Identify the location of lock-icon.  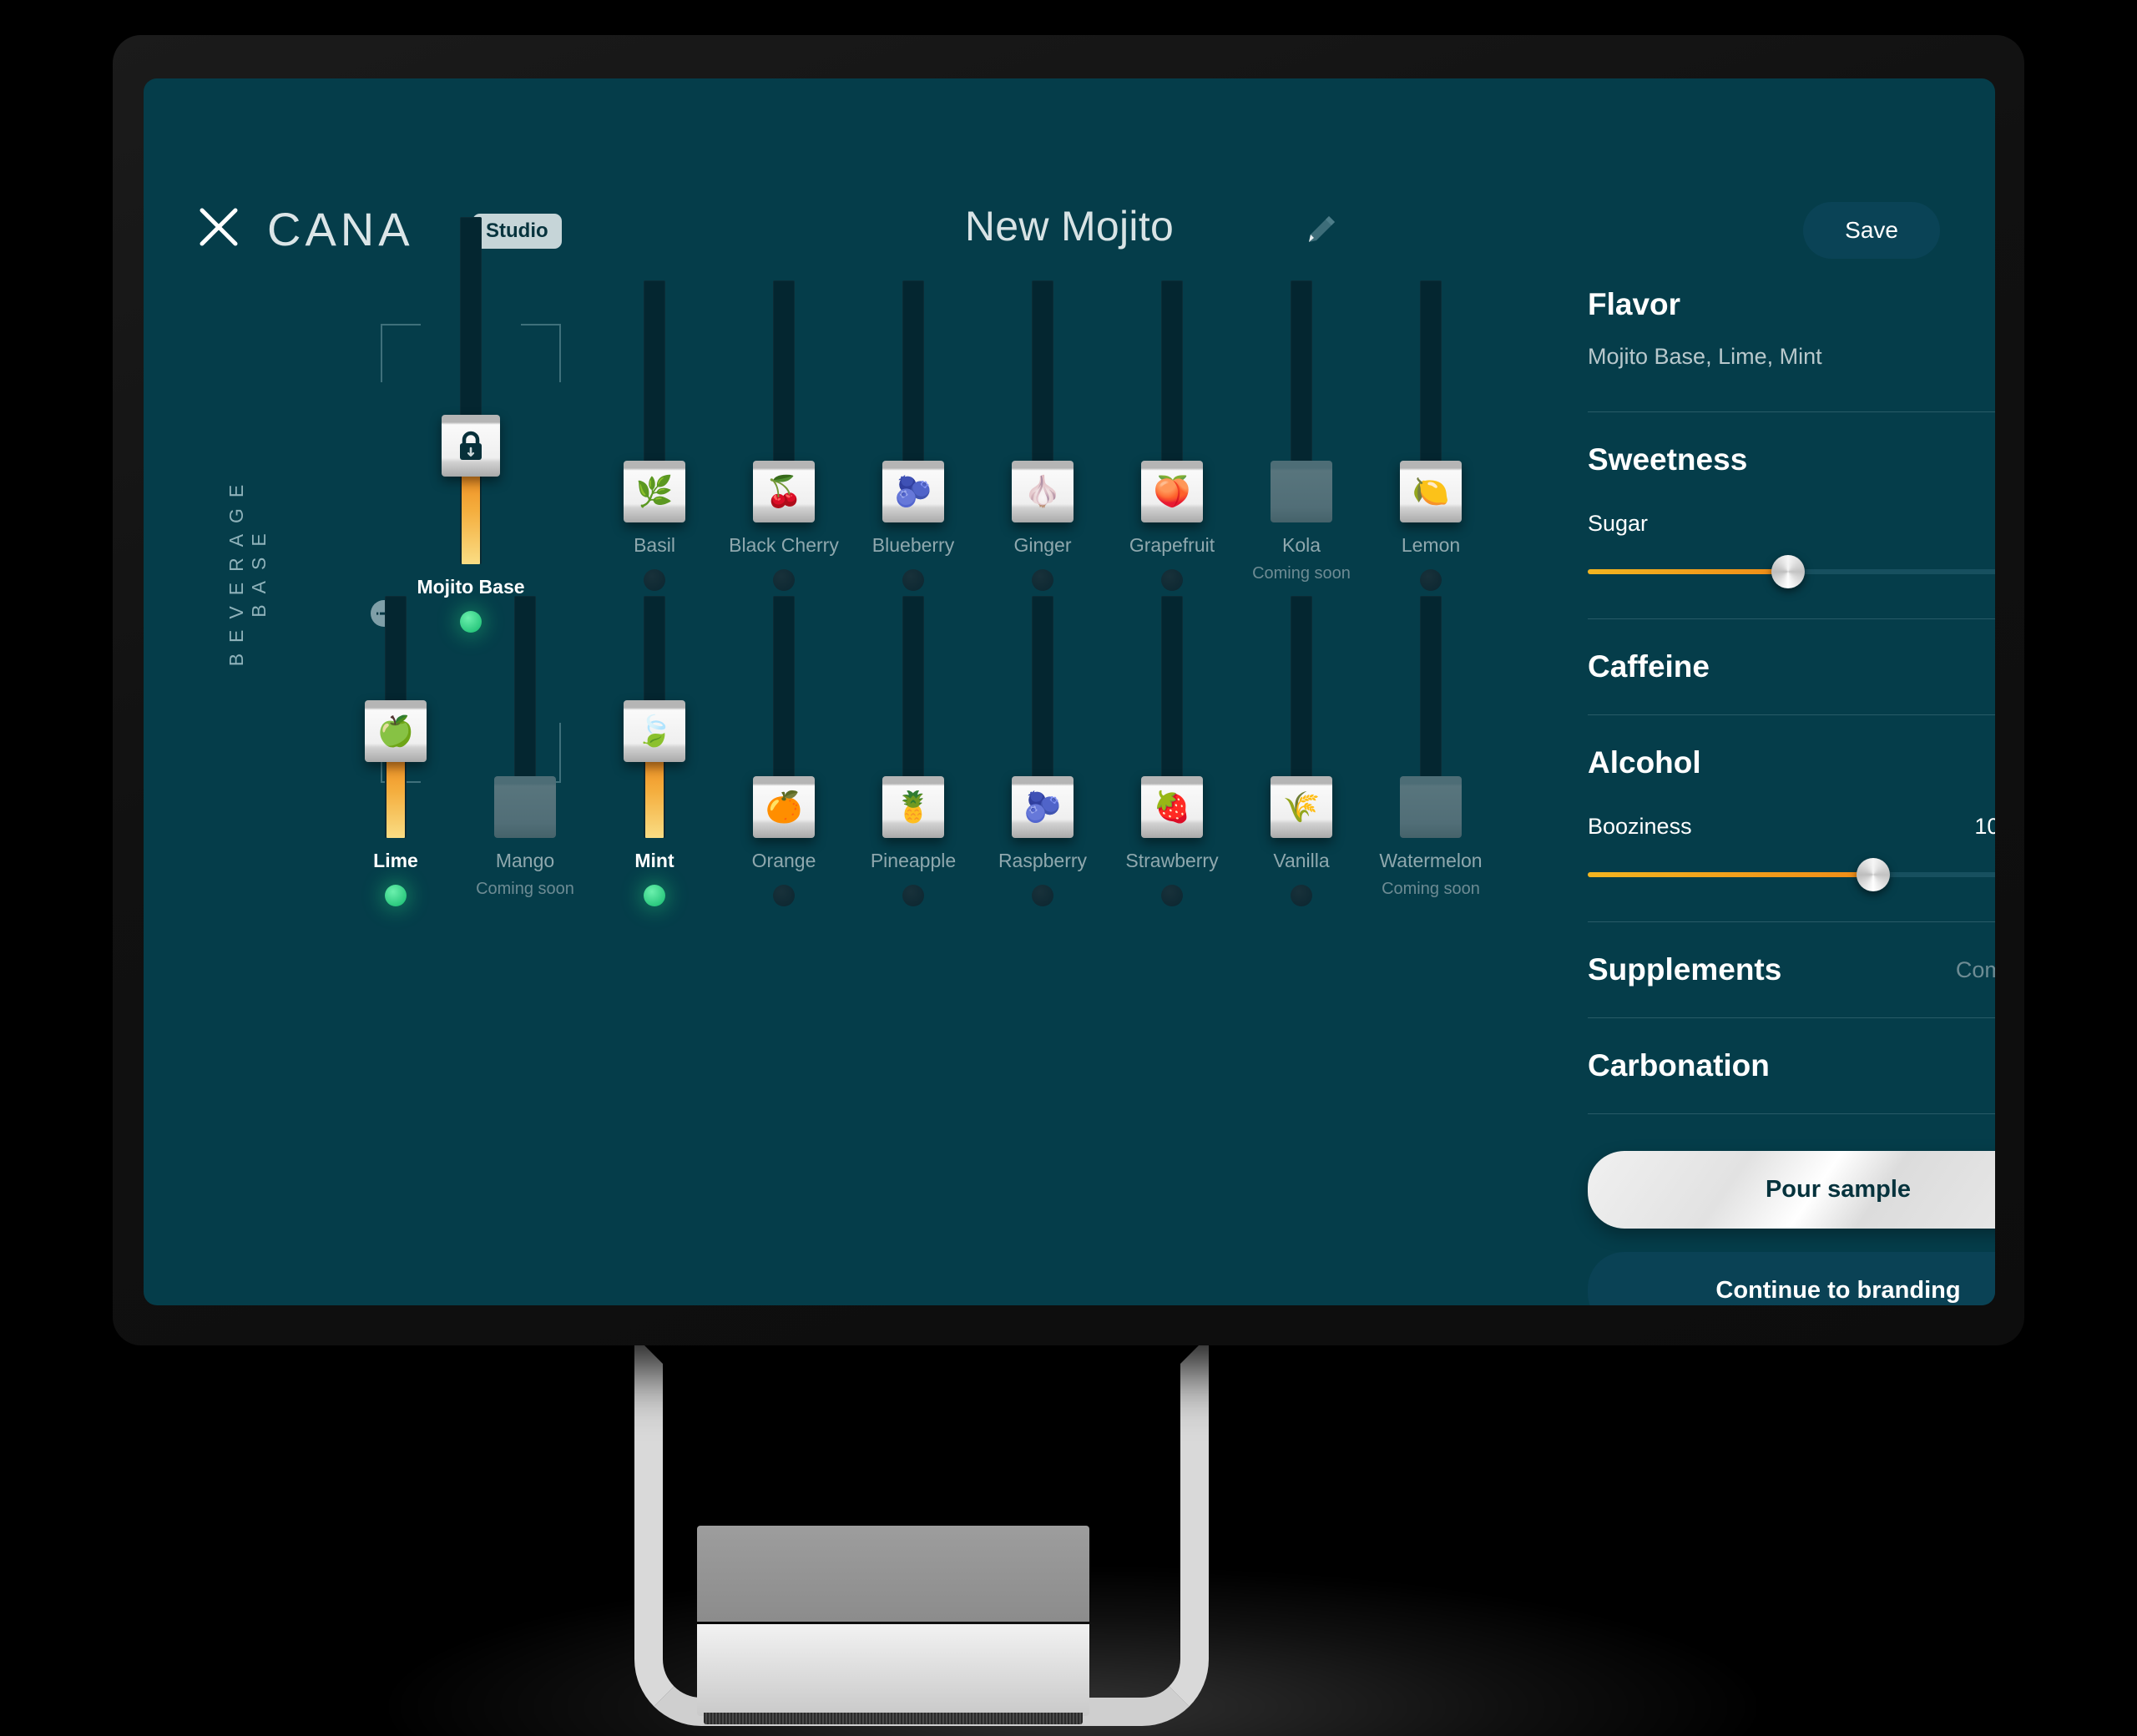
(471, 445).